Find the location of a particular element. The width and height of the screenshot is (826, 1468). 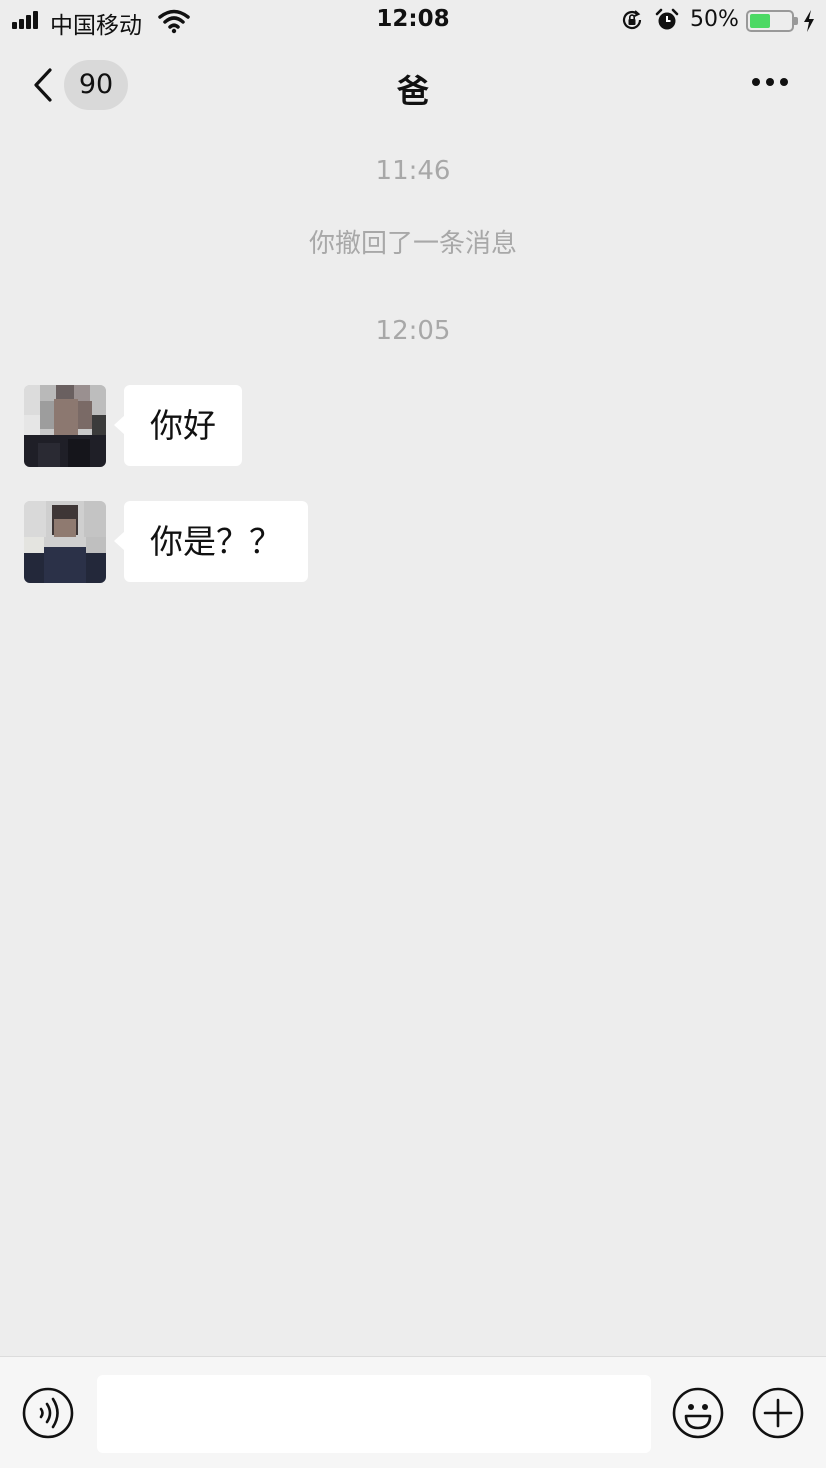

timestamp-1: 11:46 is located at coordinates (413, 171).